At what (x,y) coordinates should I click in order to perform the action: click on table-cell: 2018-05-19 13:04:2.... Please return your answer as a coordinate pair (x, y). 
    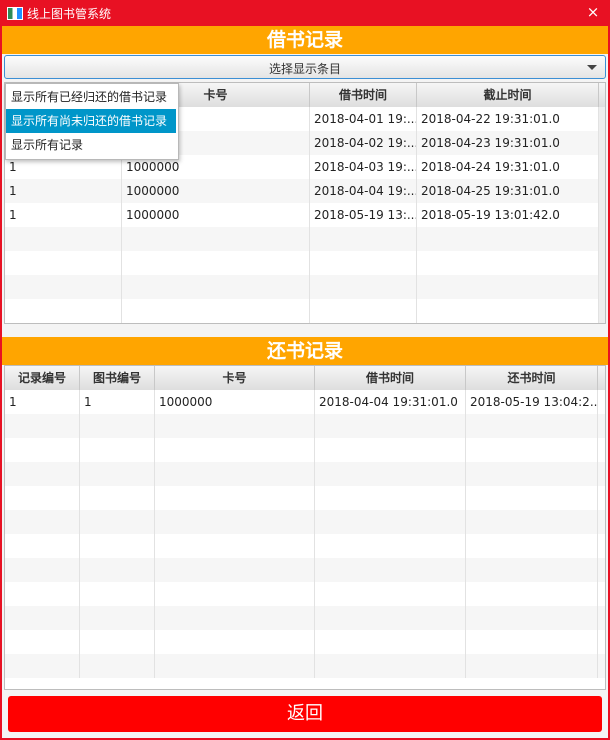
    Looking at the image, I should click on (532, 402).